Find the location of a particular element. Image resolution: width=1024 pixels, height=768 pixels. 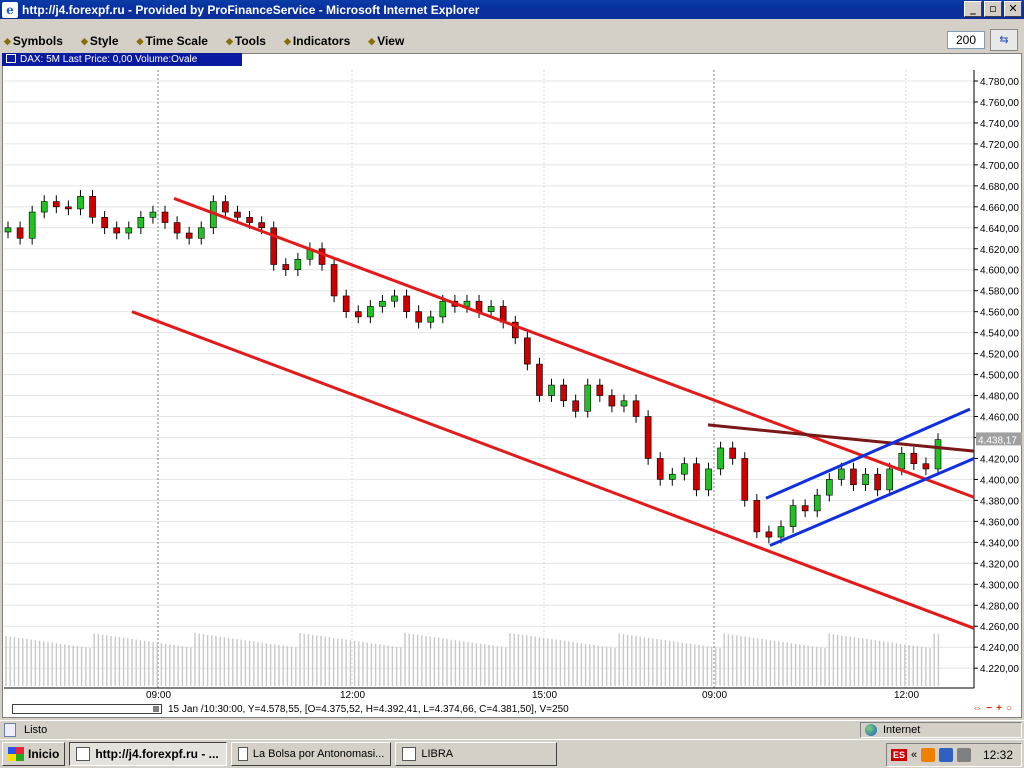

y-tick-label: 4.620,00 is located at coordinates (999, 250).